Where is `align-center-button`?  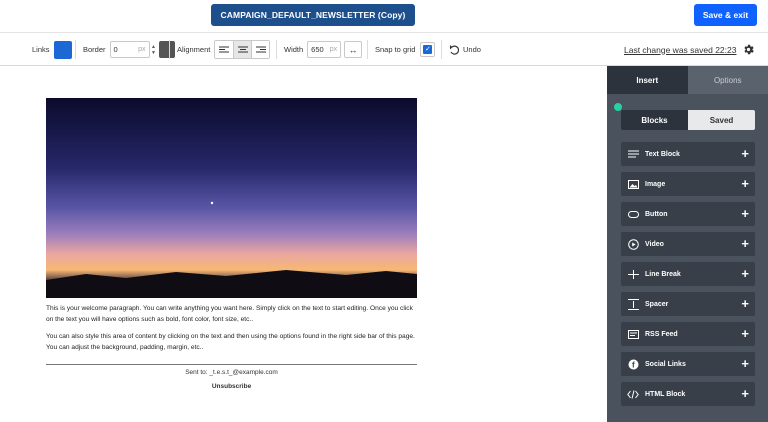 align-center-button is located at coordinates (242, 49).